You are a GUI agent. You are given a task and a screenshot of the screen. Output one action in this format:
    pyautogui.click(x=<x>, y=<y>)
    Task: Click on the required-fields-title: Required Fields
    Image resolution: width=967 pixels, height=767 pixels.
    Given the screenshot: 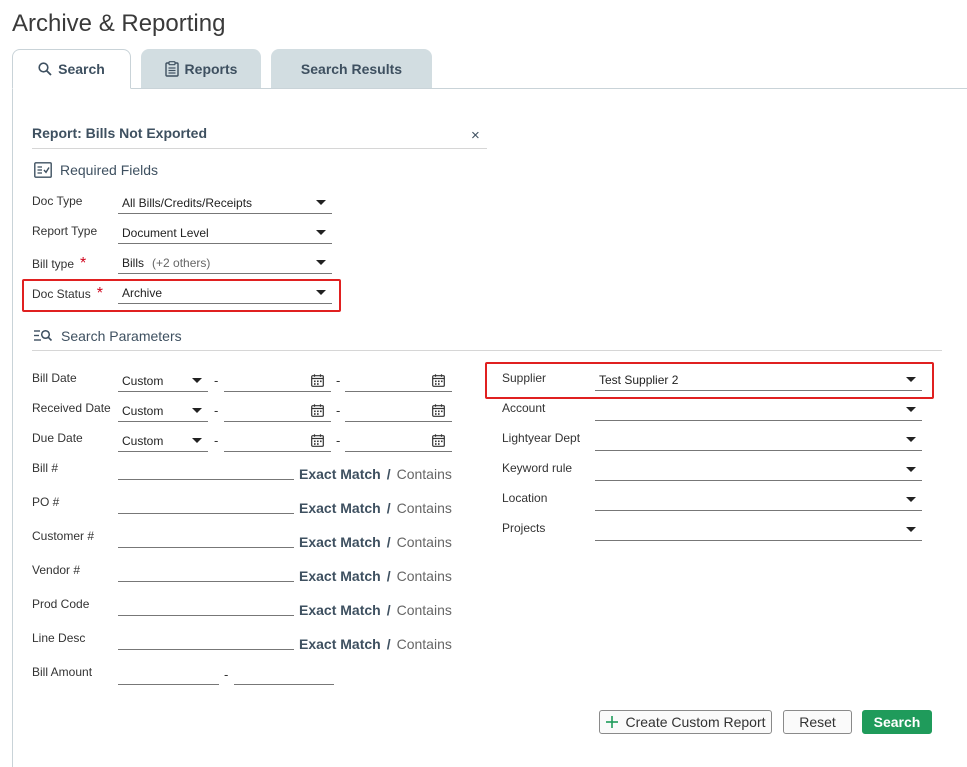 What is the action you would take?
    pyautogui.click(x=109, y=170)
    